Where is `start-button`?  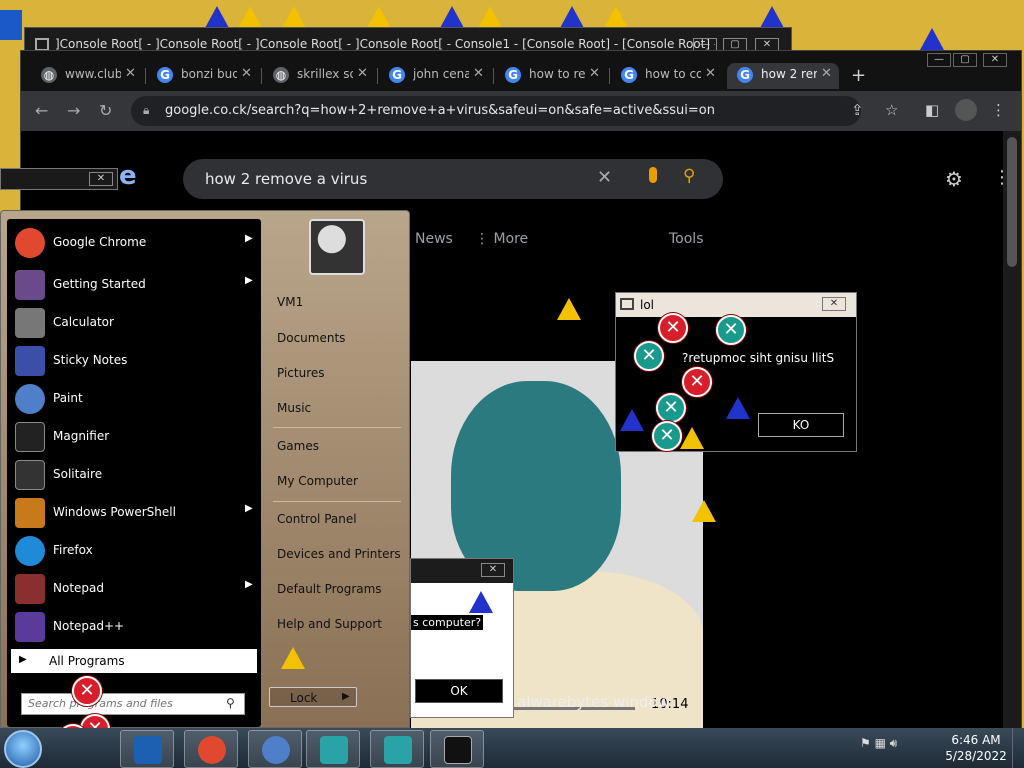
start-button is located at coordinates (23, 749).